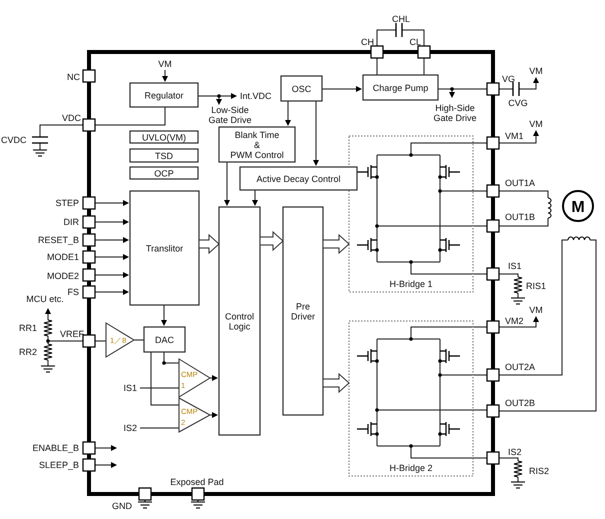 Image resolution: width=605 pixels, height=519 pixels. I want to click on pin-label: FS, so click(73, 292).